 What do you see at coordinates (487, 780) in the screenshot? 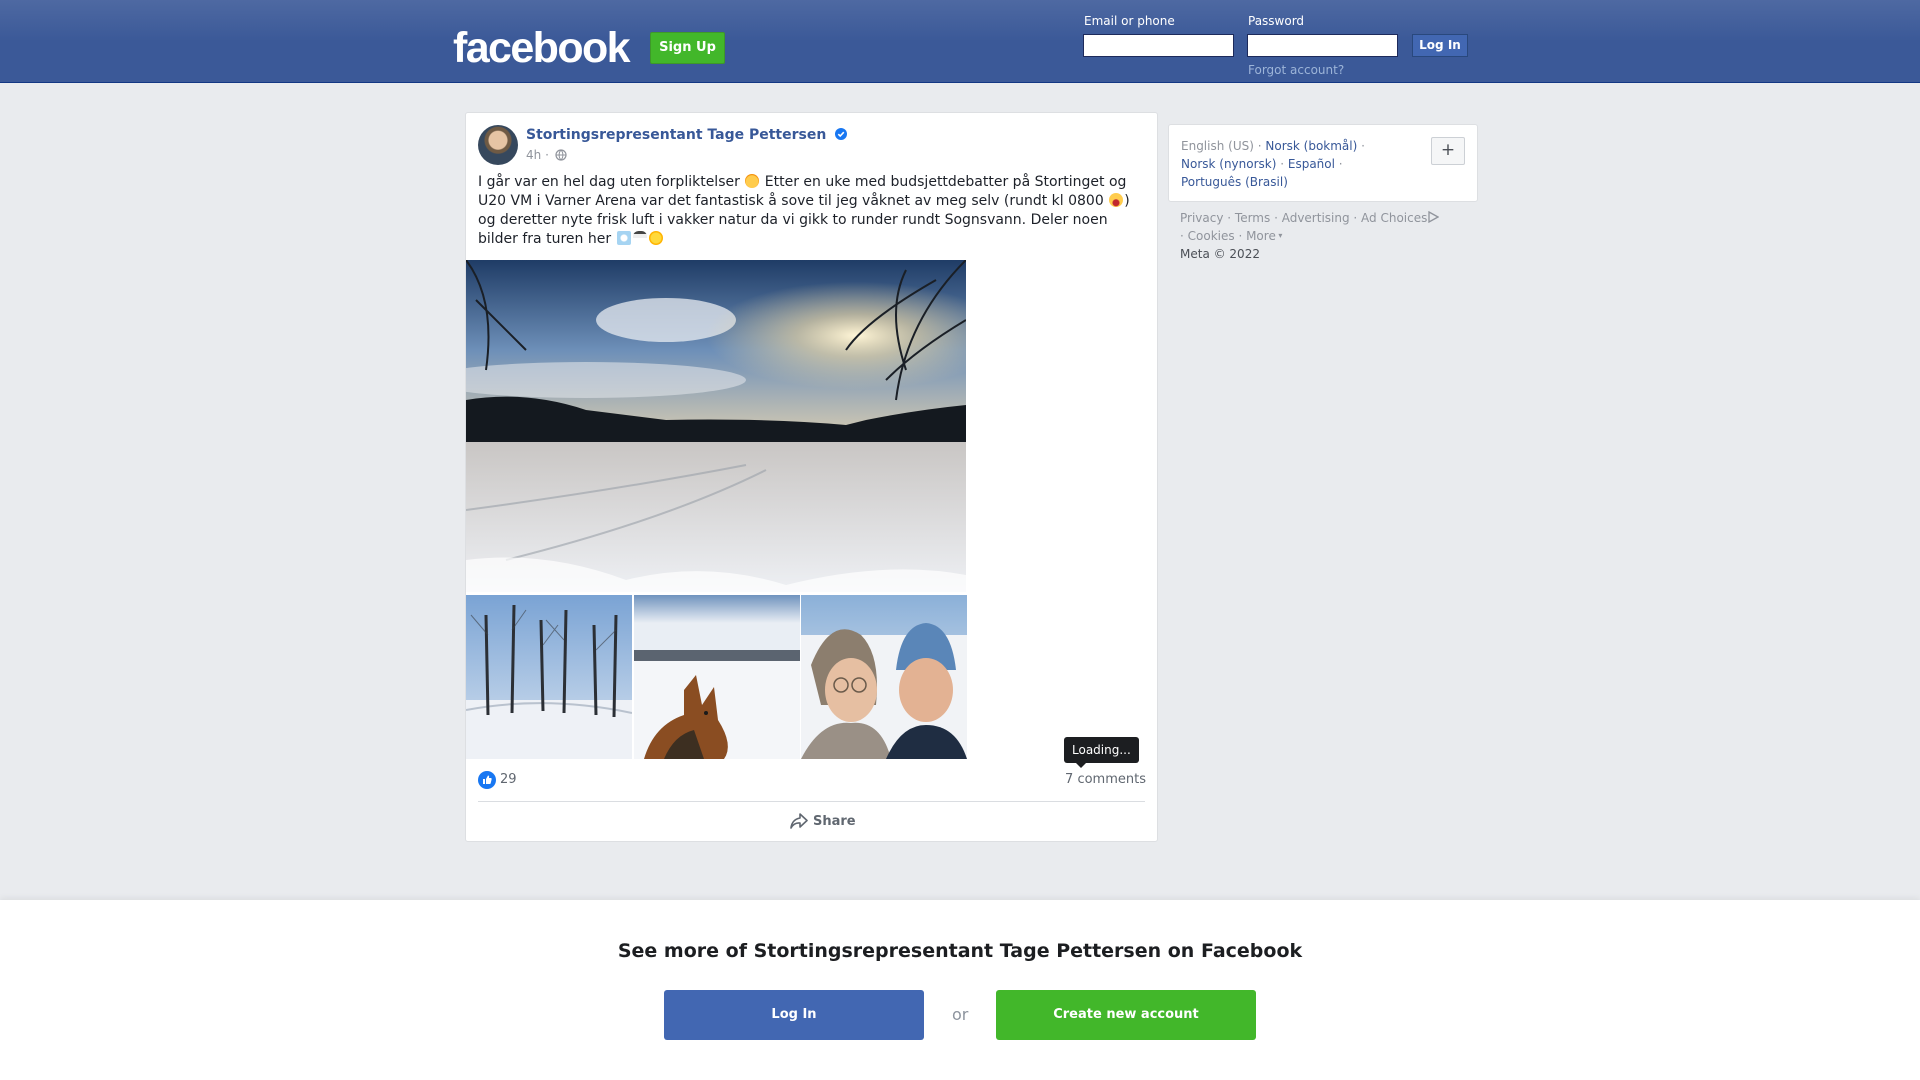
I see `like-reaction-icon` at bounding box center [487, 780].